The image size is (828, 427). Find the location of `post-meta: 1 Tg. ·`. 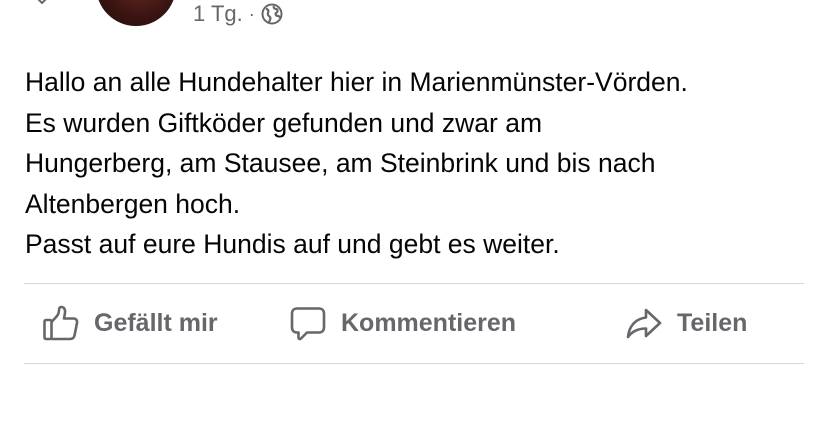

post-meta: 1 Tg. · is located at coordinates (238, 14).